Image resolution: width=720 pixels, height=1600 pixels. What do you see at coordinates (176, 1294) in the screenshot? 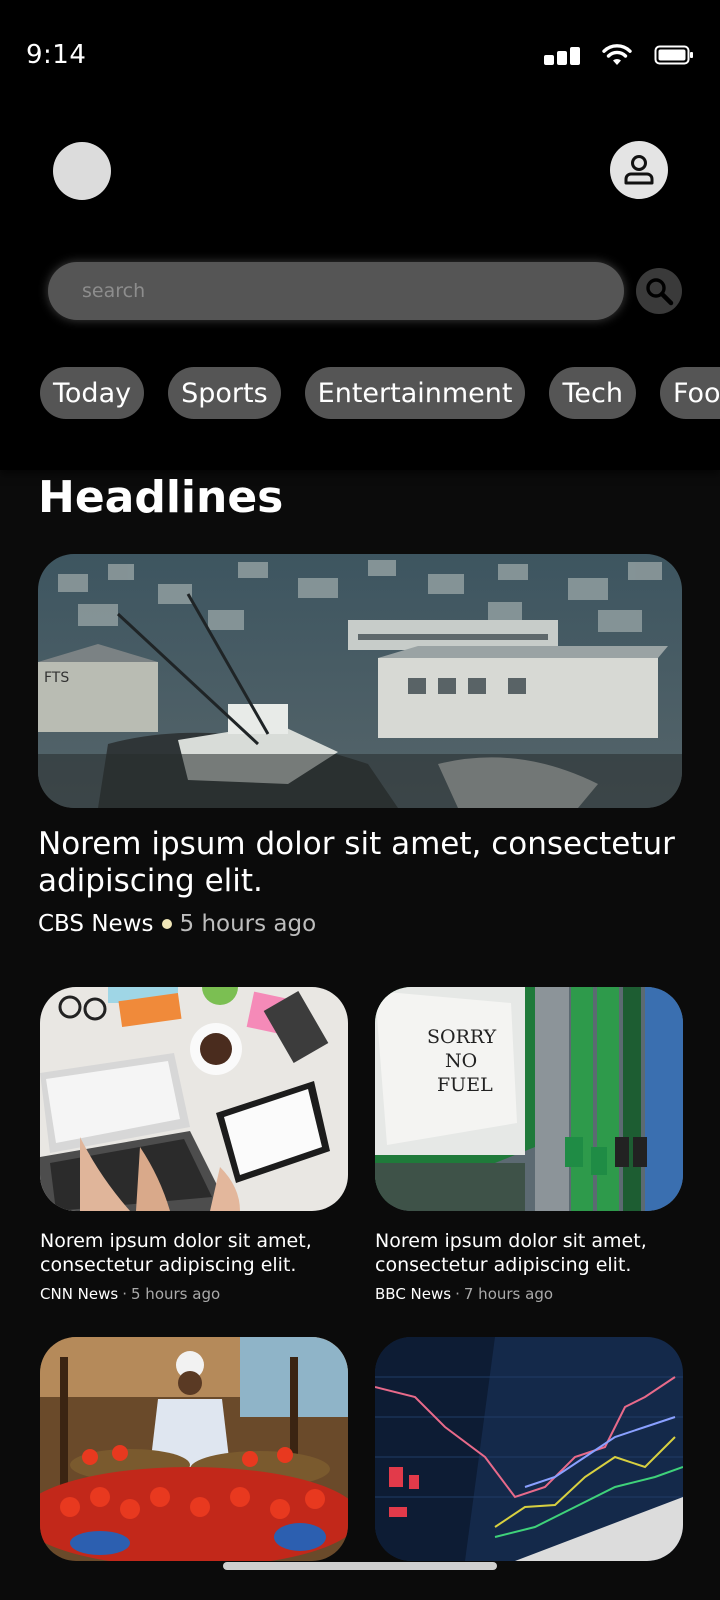
I see `article-time: 5 hours ago` at bounding box center [176, 1294].